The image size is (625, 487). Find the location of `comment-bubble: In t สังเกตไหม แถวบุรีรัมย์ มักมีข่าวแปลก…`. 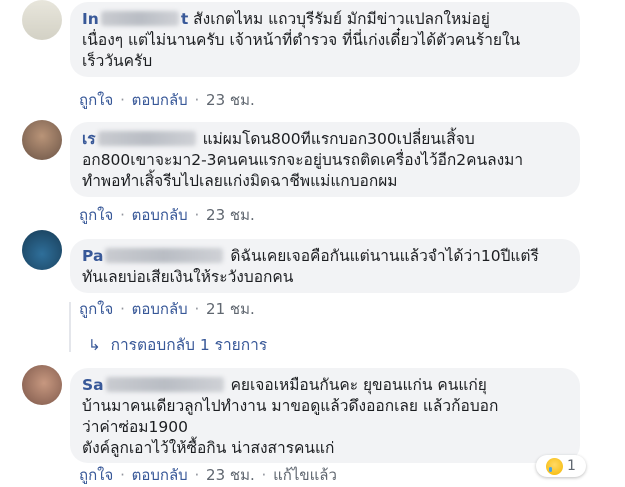

comment-bubble: In t สังเกตไหม แถวบุรีรัมย์ มักมีข่าวแปลก… is located at coordinates (325, 39).